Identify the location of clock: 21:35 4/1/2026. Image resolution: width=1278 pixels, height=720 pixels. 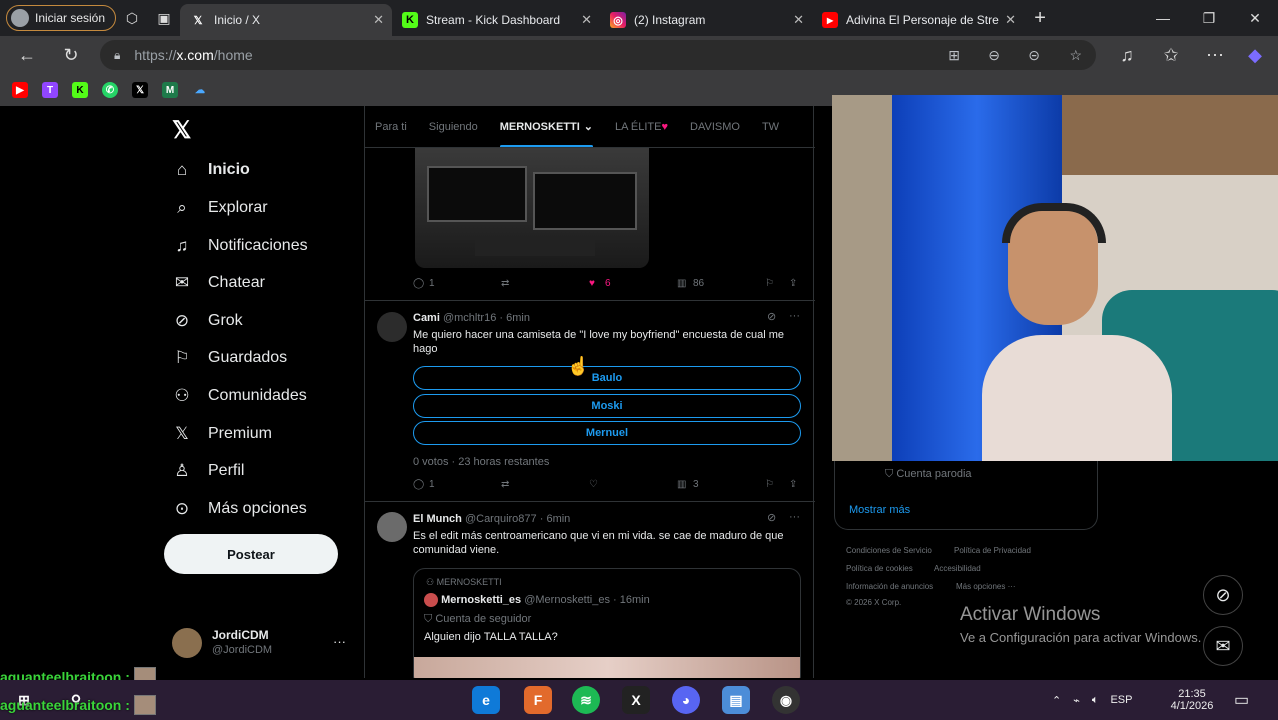
(1192, 700).